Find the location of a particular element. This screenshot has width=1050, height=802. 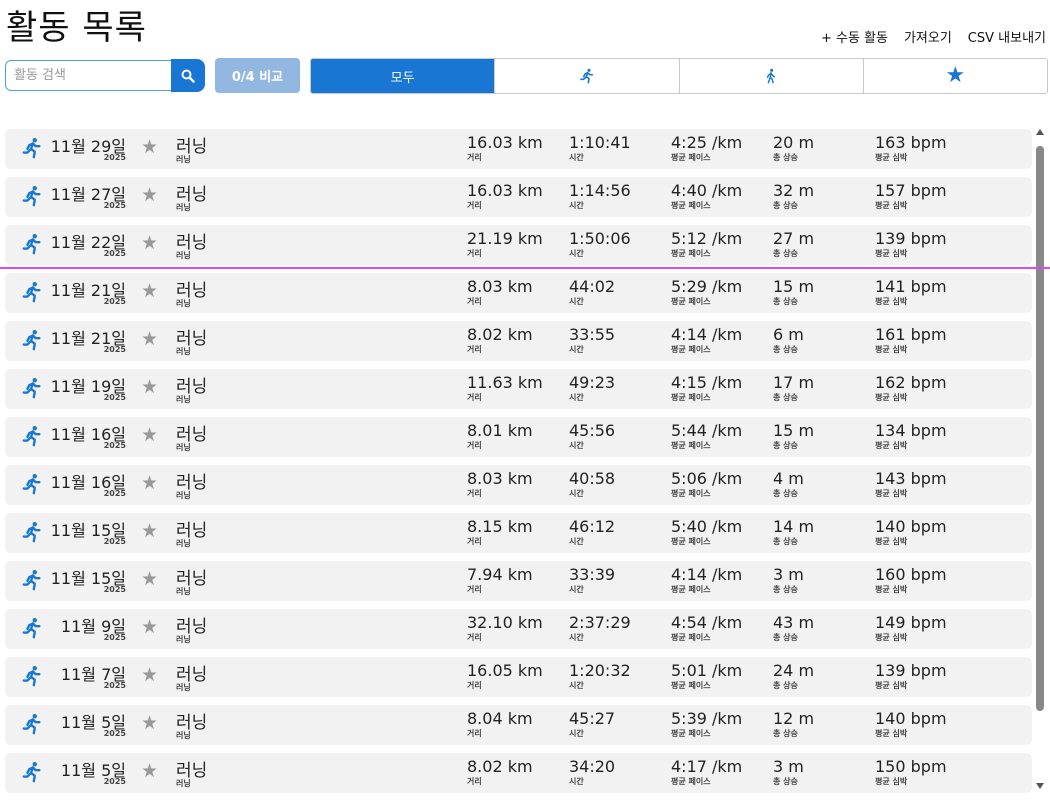

stat-time: 1:50:06 시간 is located at coordinates (600, 244).